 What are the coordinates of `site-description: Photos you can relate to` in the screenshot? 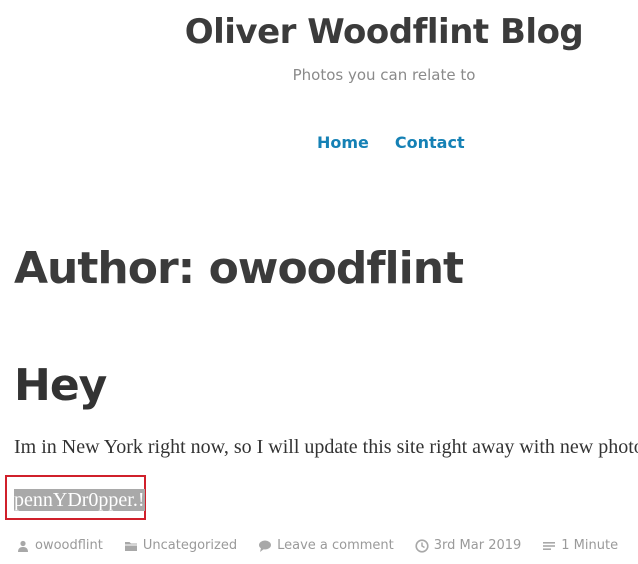 It's located at (384, 75).